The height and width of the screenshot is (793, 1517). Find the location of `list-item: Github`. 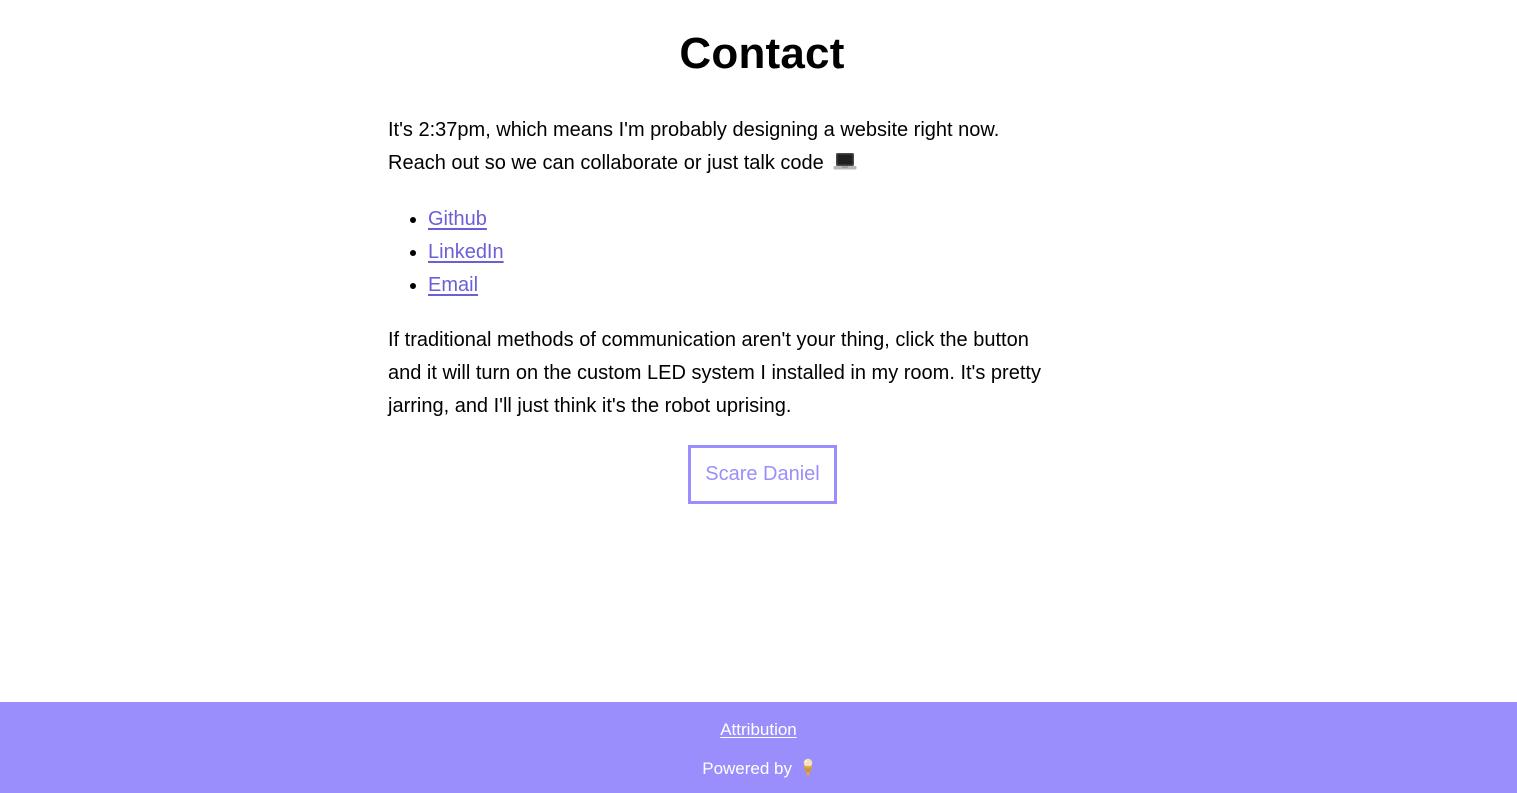

list-item: Github is located at coordinates (466, 219).